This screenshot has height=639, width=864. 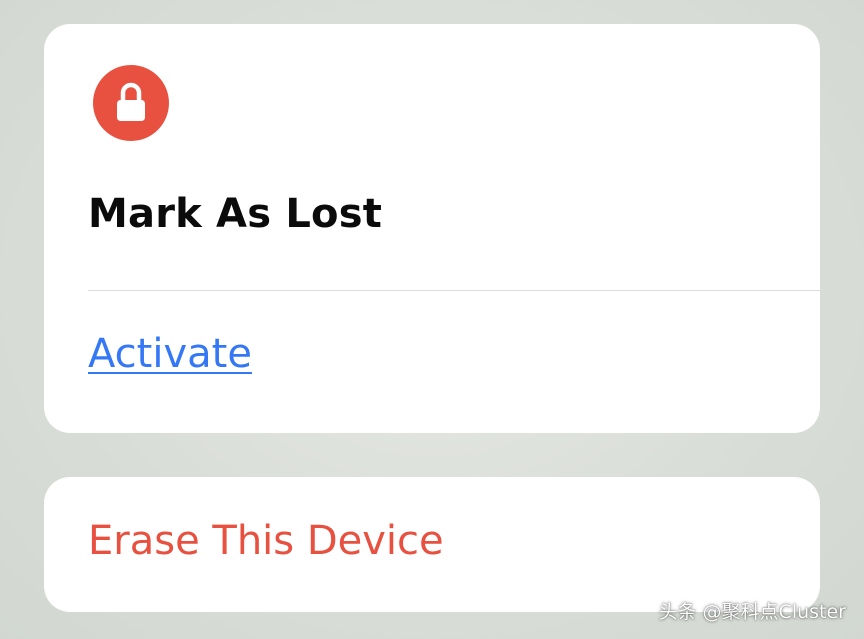 I want to click on lock-icon, so click(x=131, y=101).